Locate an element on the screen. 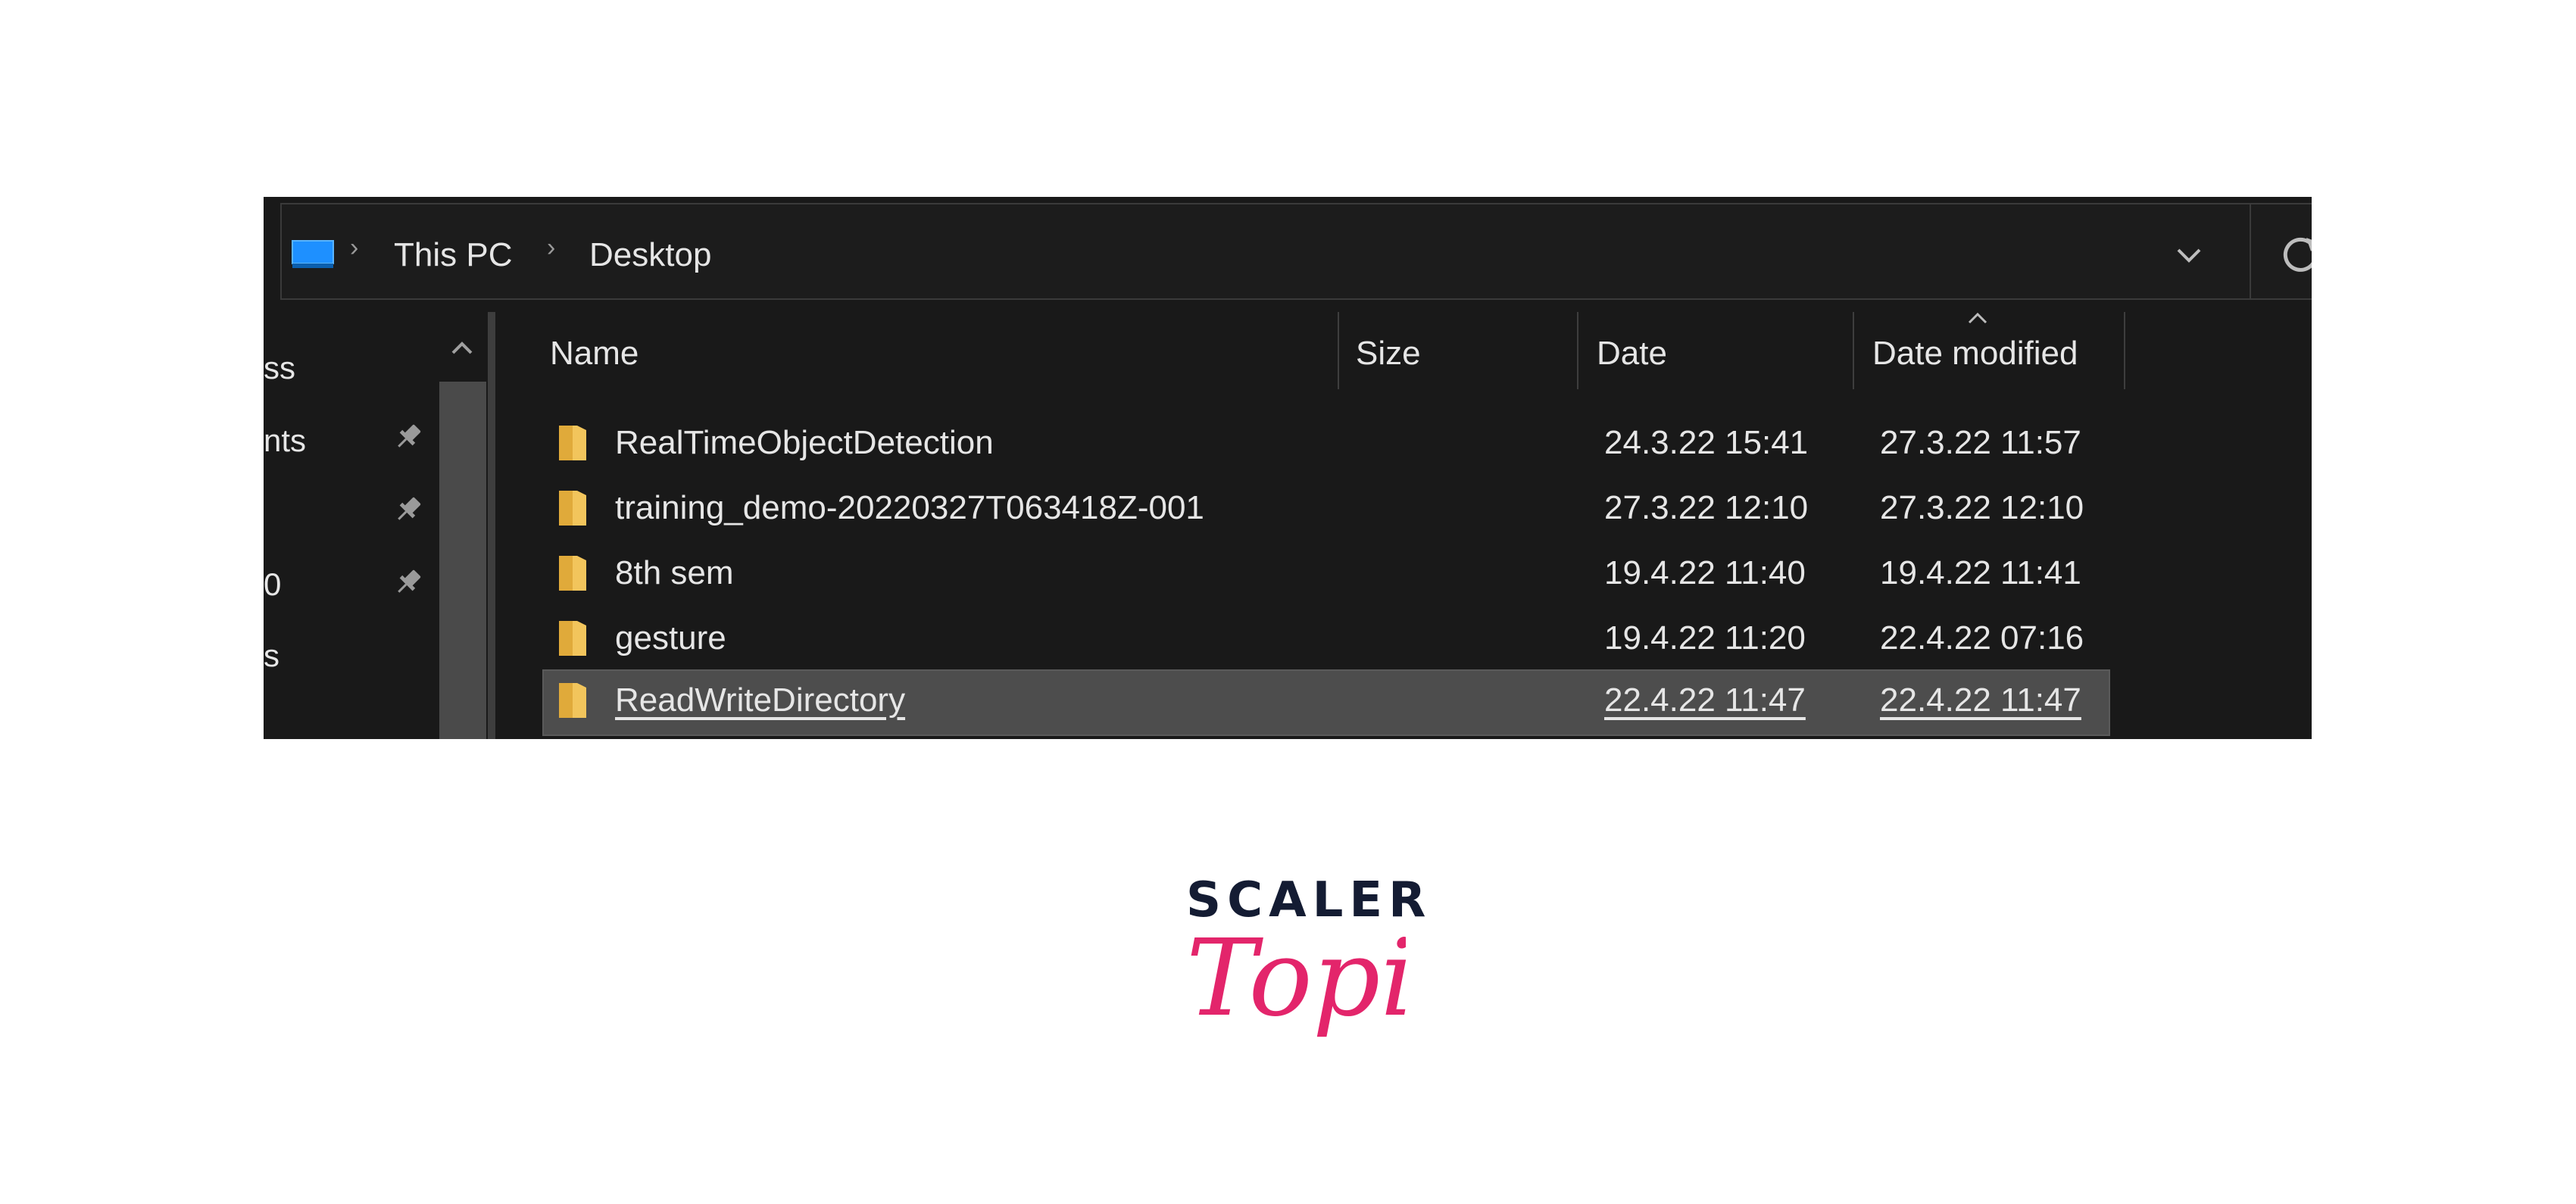 This screenshot has height=1204, width=2576. chevron-down-icon is located at coordinates (2189, 256).